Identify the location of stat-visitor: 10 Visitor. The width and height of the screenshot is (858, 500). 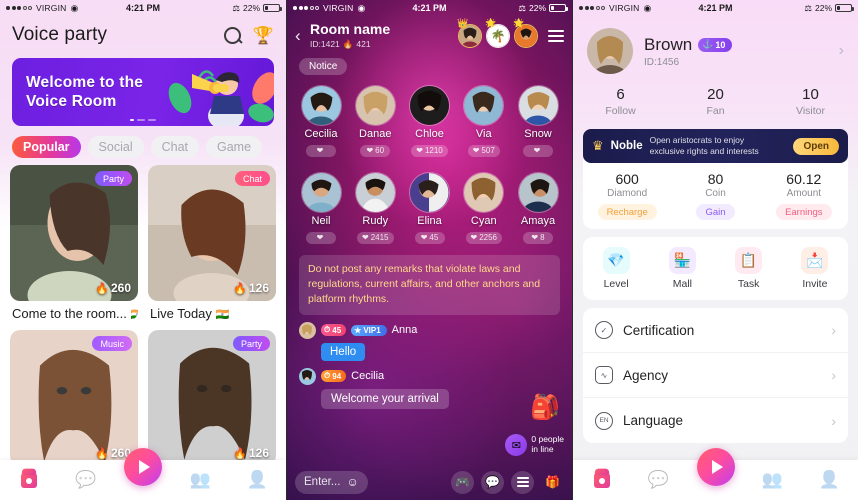
(810, 101).